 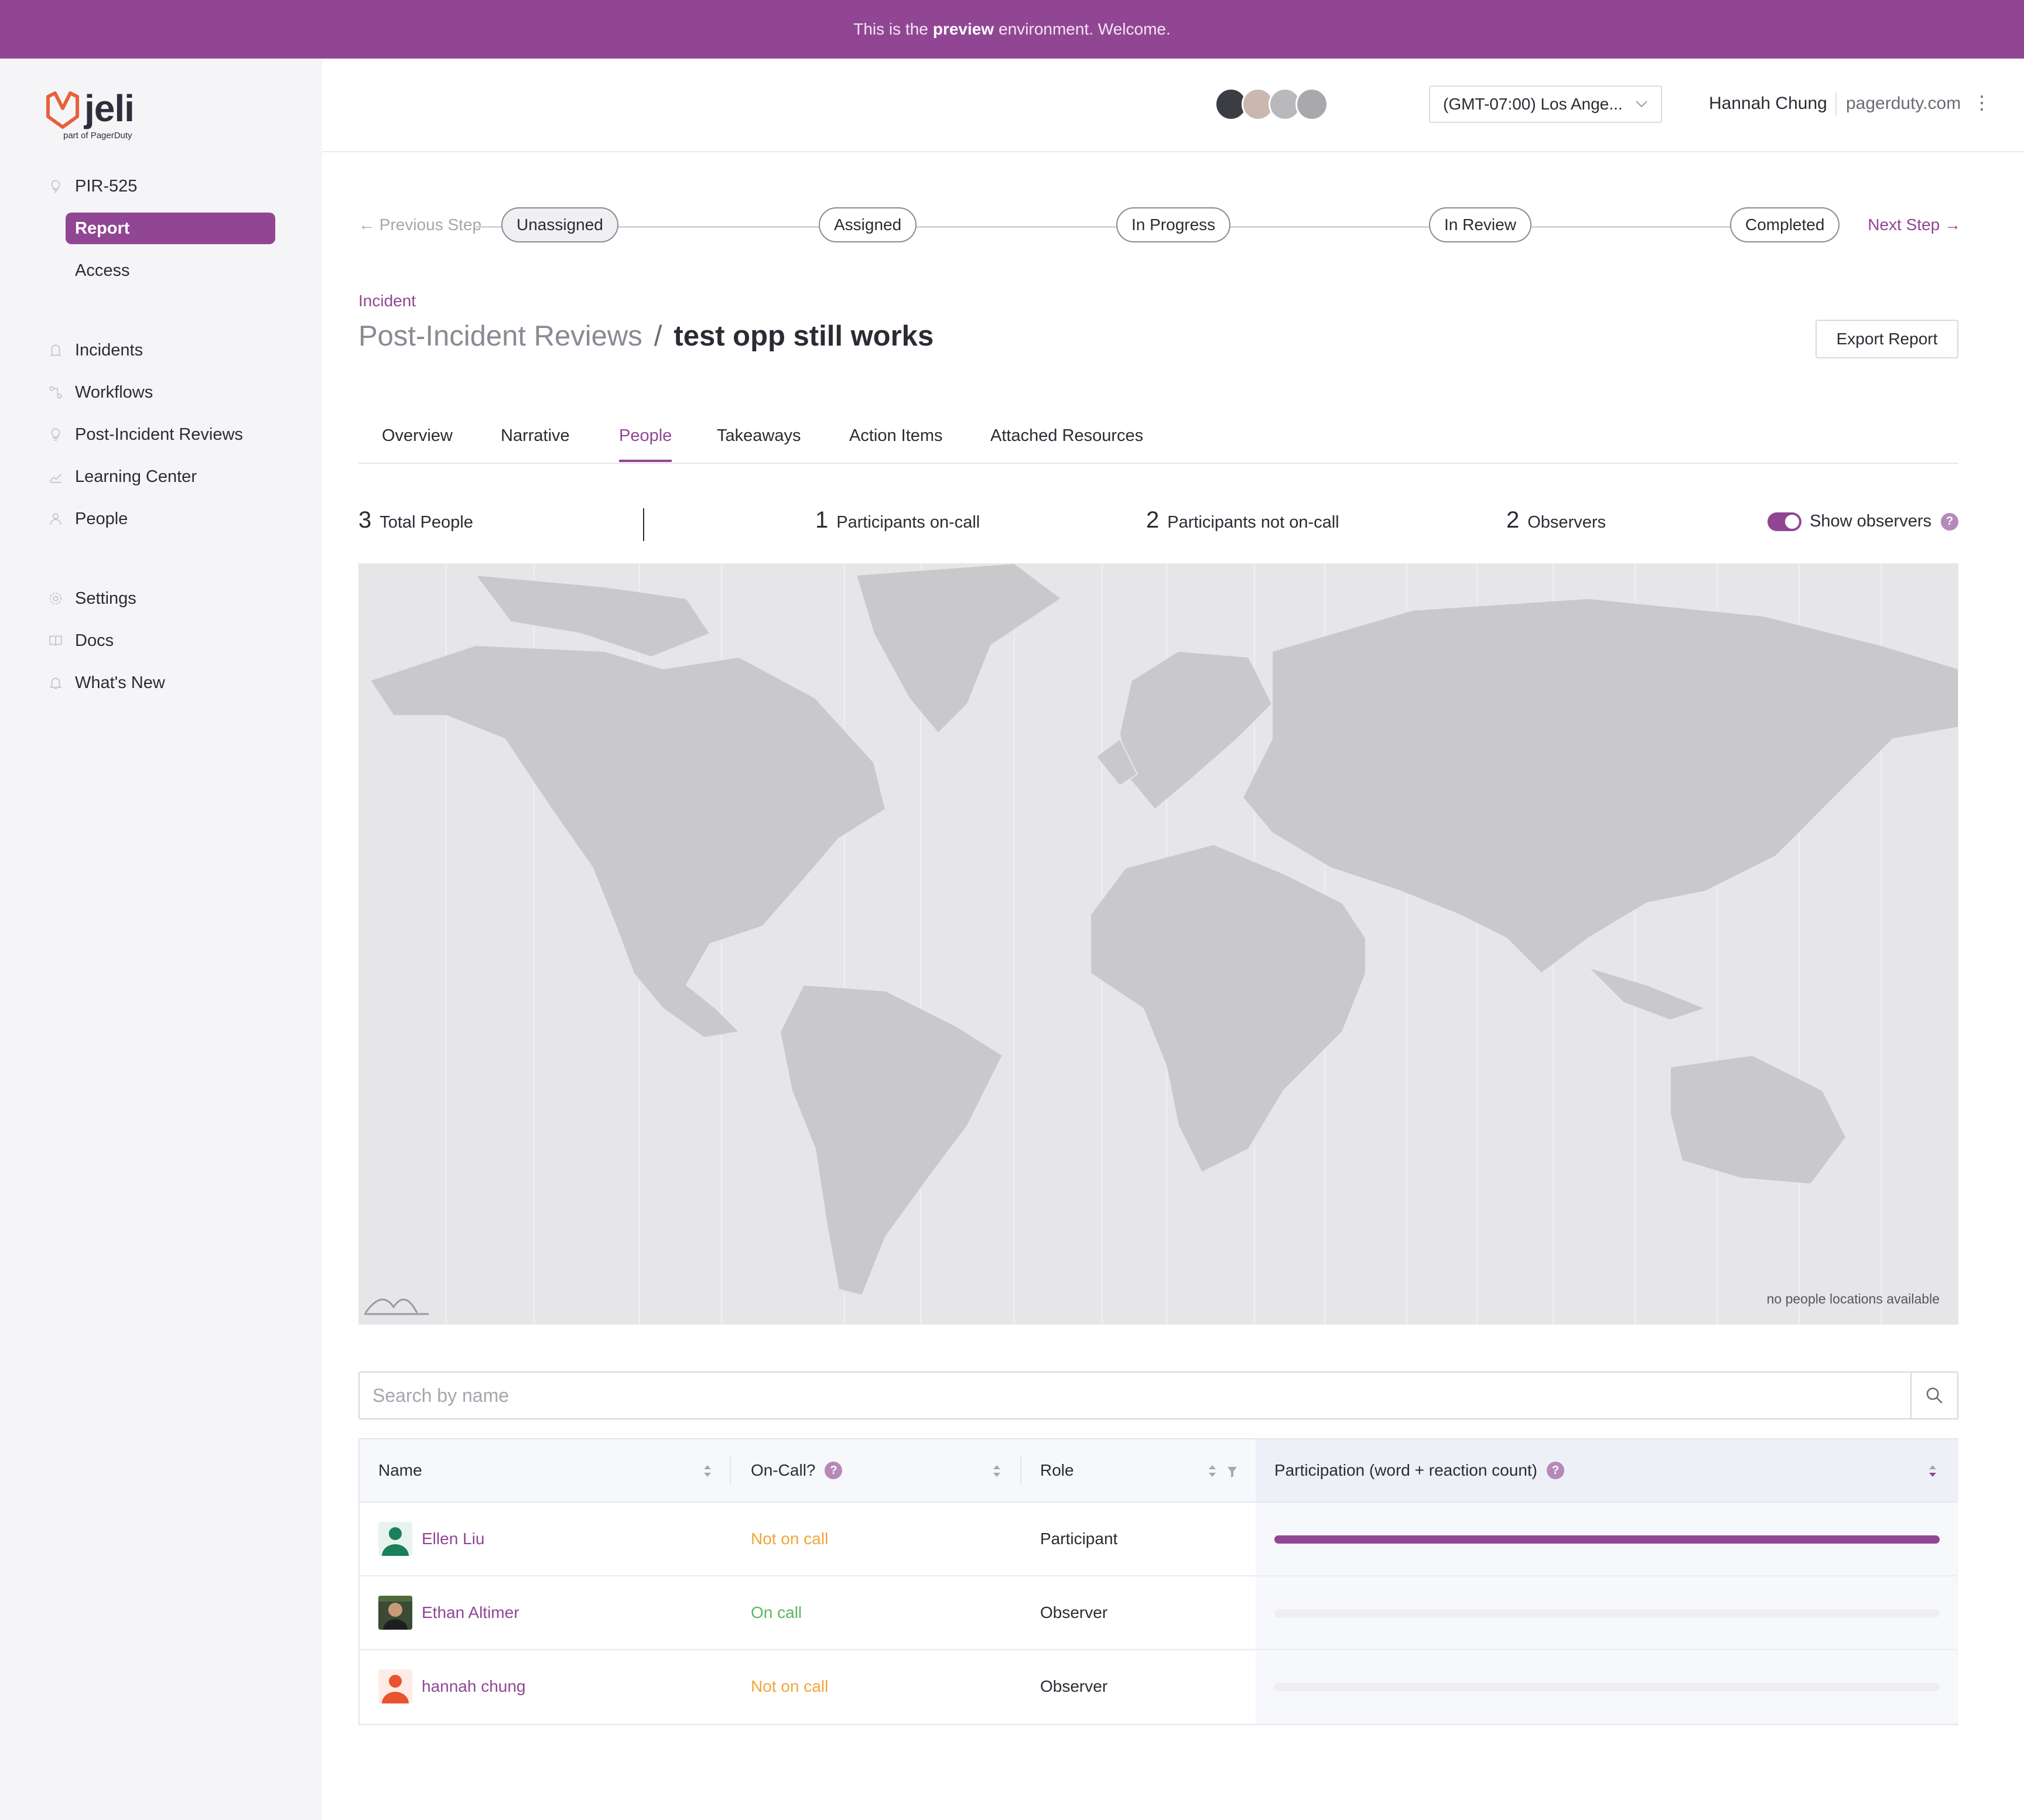 What do you see at coordinates (55, 519) in the screenshot?
I see `person-icon` at bounding box center [55, 519].